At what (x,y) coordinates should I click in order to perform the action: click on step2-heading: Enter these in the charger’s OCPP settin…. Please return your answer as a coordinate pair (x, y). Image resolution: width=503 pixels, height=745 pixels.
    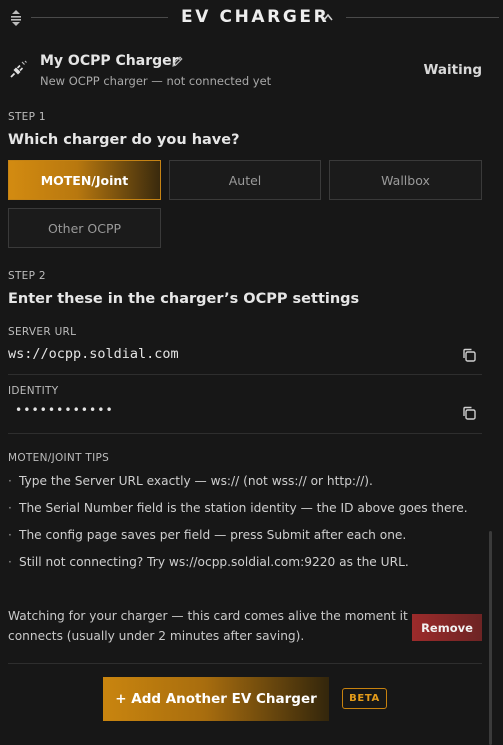
    Looking at the image, I should click on (184, 299).